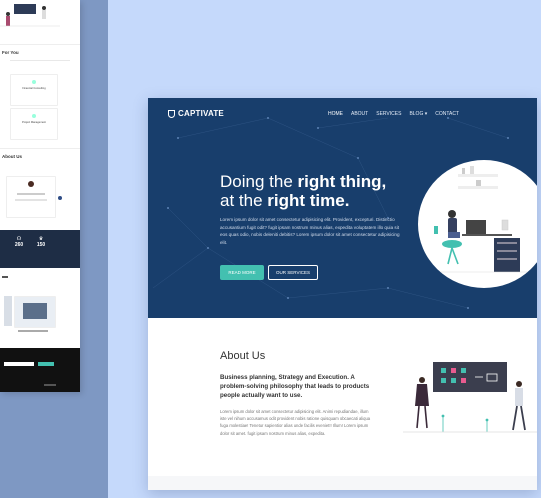  What do you see at coordinates (244, 200) in the screenshot?
I see `hero-heading-part: at the` at bounding box center [244, 200].